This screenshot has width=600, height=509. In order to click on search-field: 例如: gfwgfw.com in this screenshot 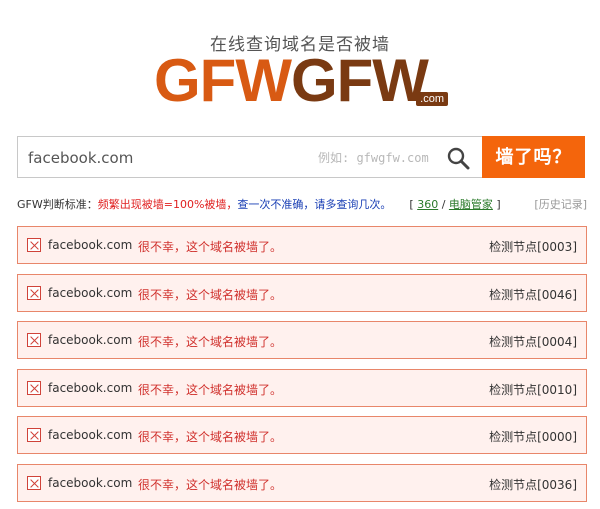, I will do `click(249, 157)`.